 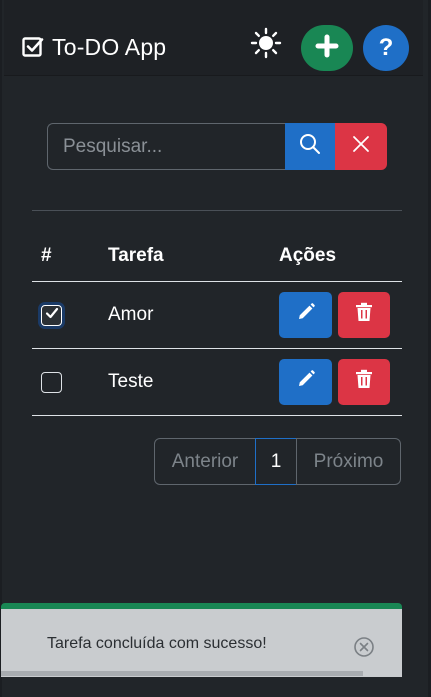 I want to click on header-actions: Ações, so click(x=308, y=255).